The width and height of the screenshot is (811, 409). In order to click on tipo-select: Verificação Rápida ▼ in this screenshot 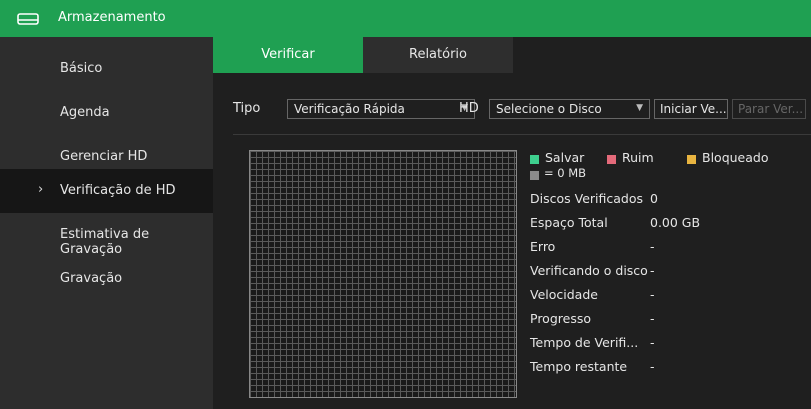, I will do `click(381, 109)`.